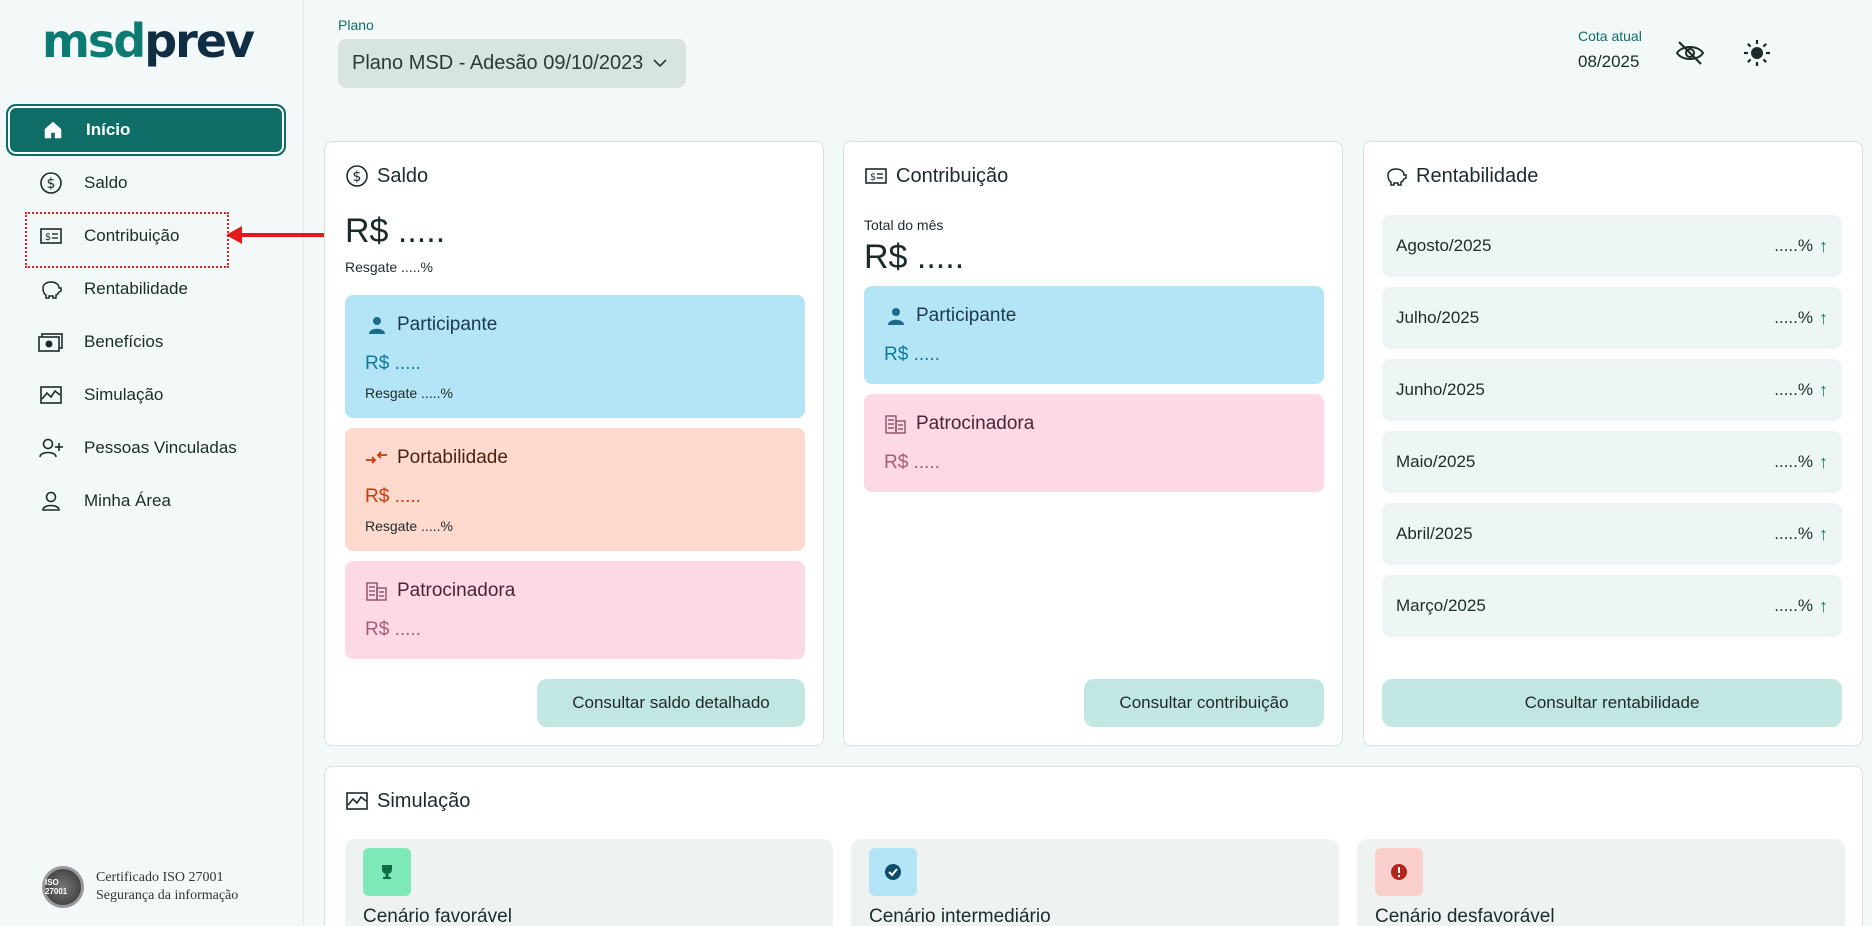 Image resolution: width=1872 pixels, height=926 pixels. What do you see at coordinates (53, 130) in the screenshot?
I see `home-icon` at bounding box center [53, 130].